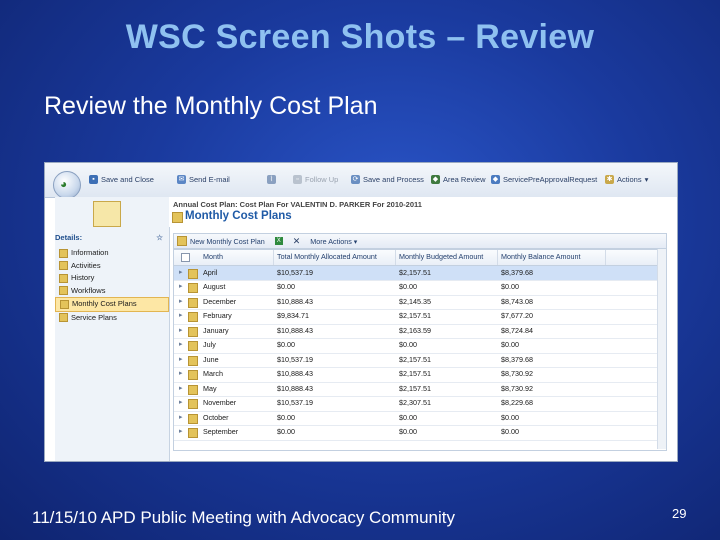  Describe the element at coordinates (159, 237) in the screenshot. I see `pin-icon: ☆` at that location.